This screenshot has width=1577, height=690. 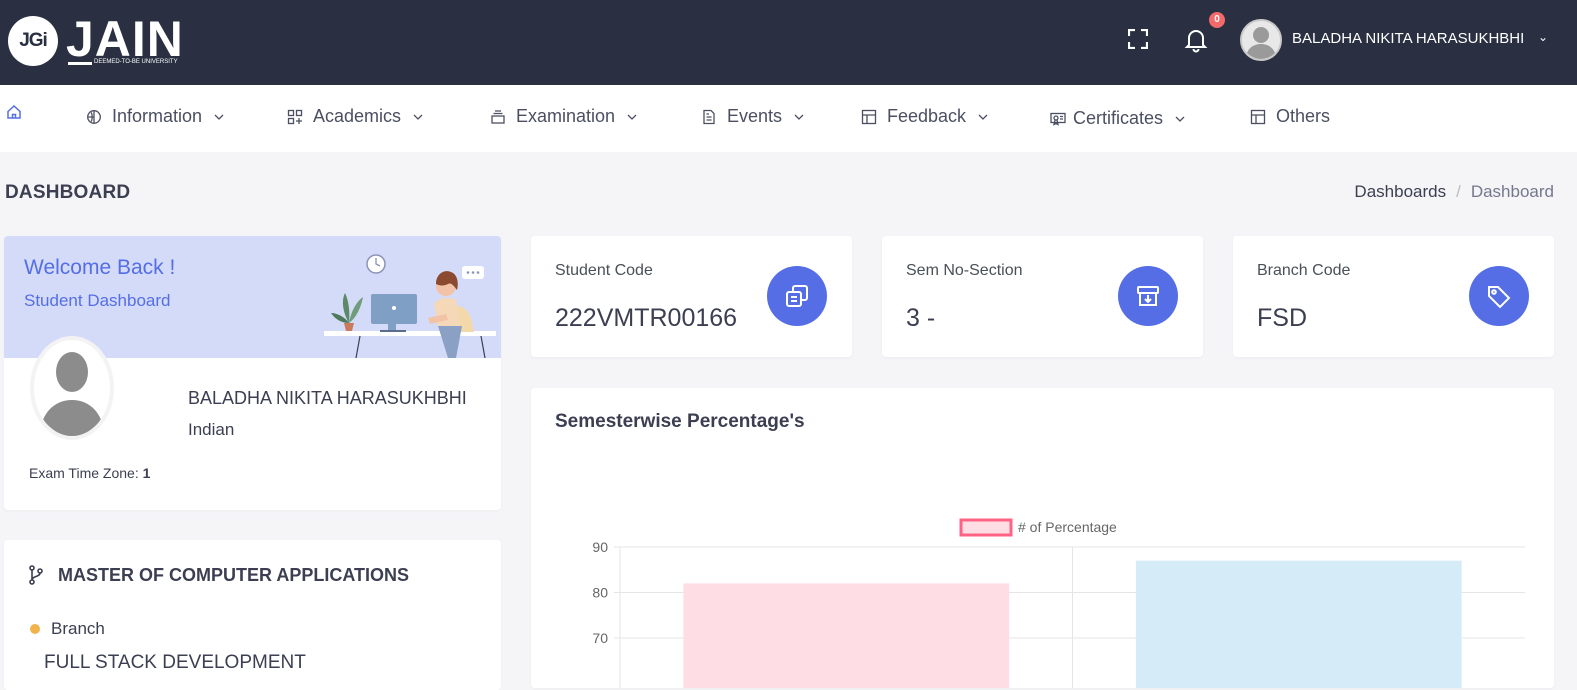 I want to click on nav-item-feedback: Feedback, so click(x=924, y=116).